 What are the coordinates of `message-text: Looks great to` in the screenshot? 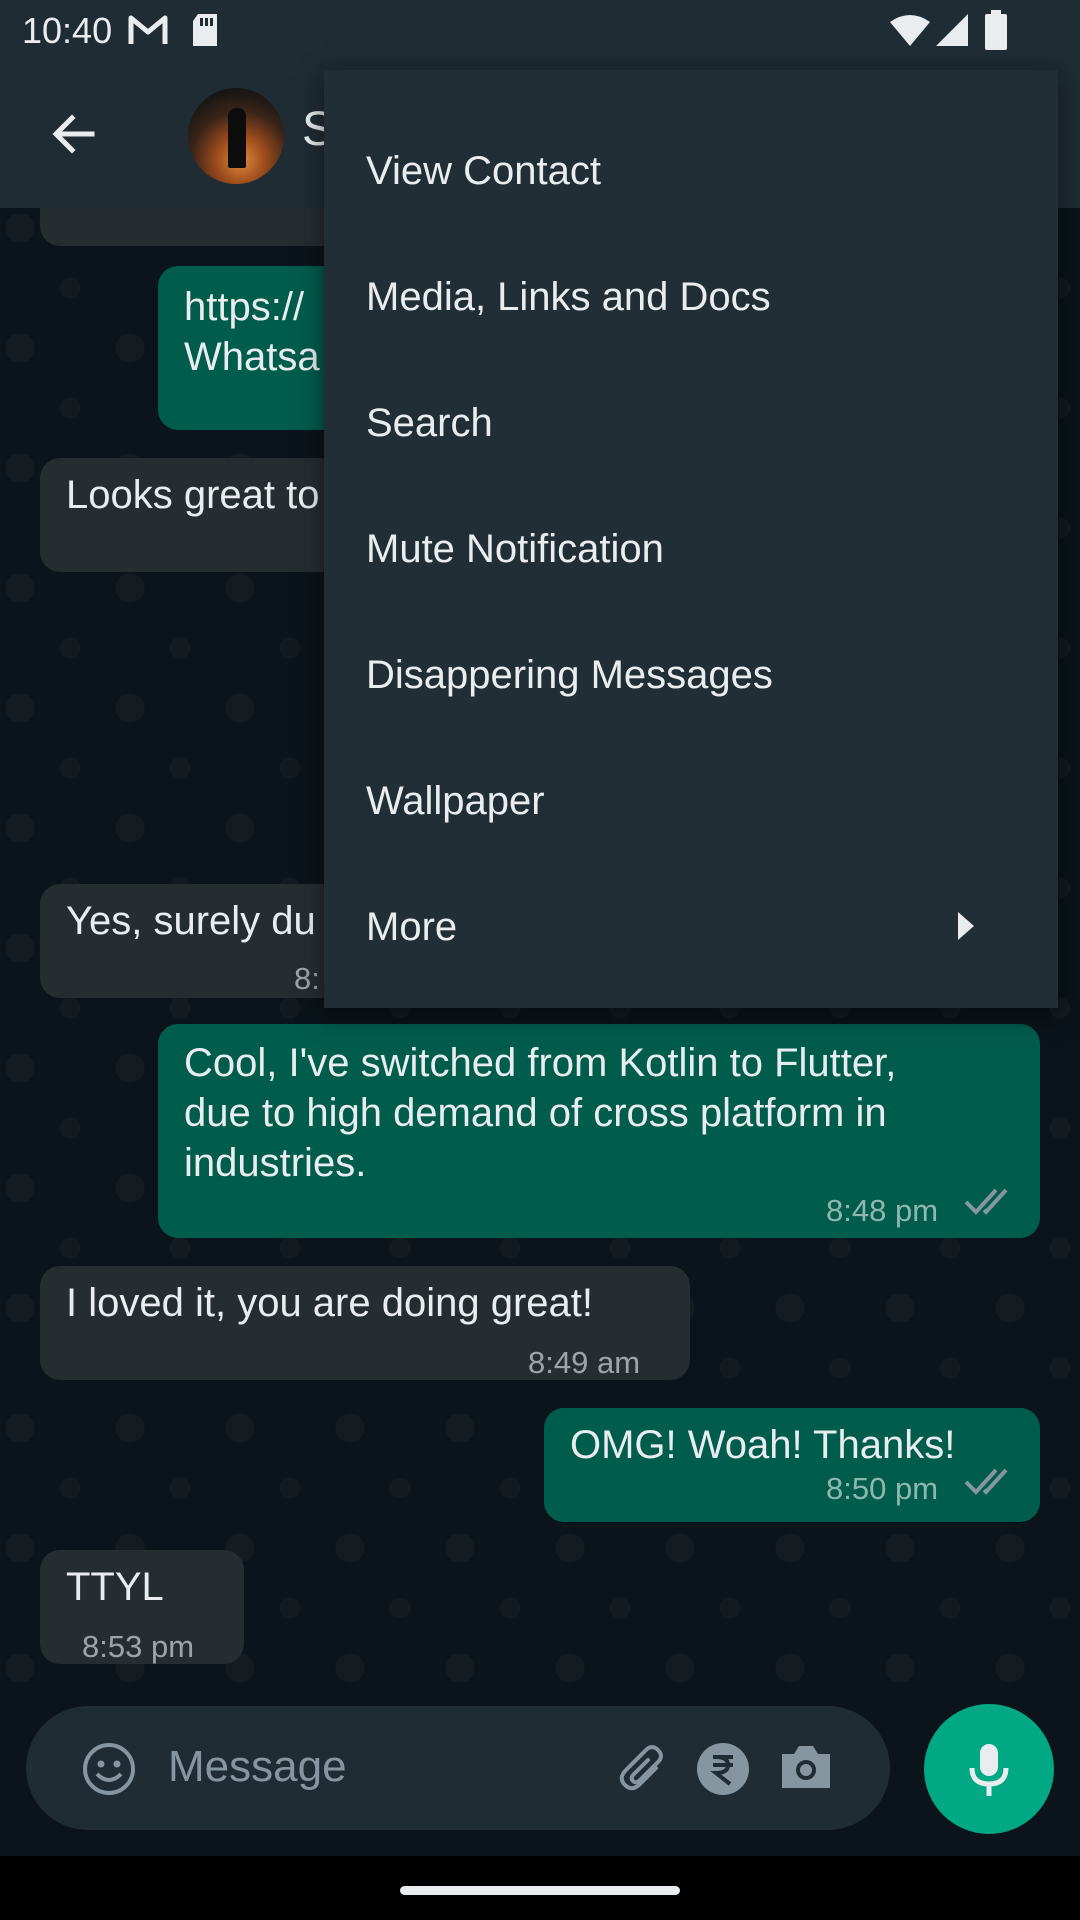 It's located at (193, 495).